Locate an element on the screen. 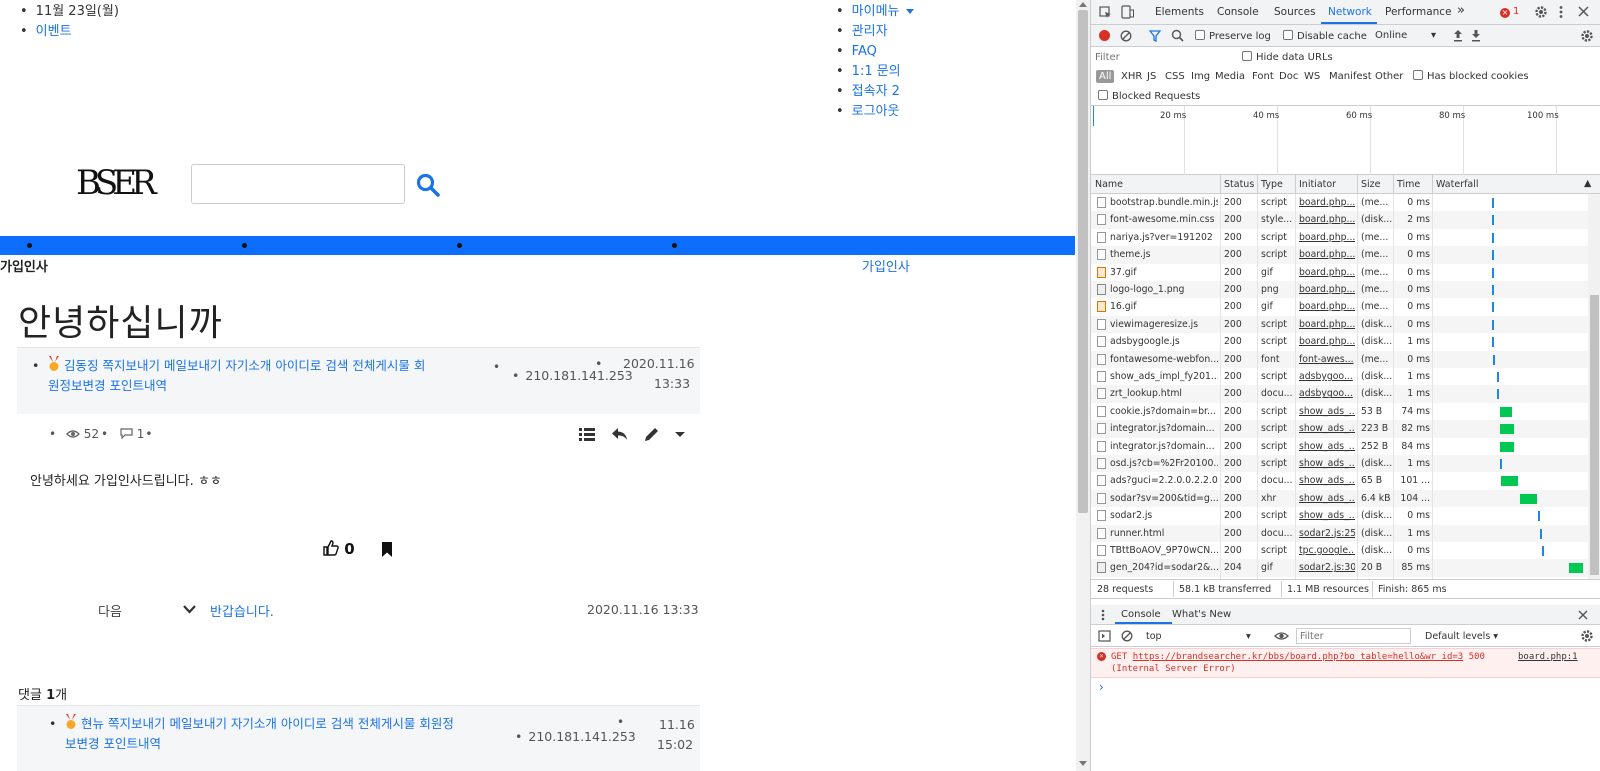  console-settings-icon is located at coordinates (1587, 636).